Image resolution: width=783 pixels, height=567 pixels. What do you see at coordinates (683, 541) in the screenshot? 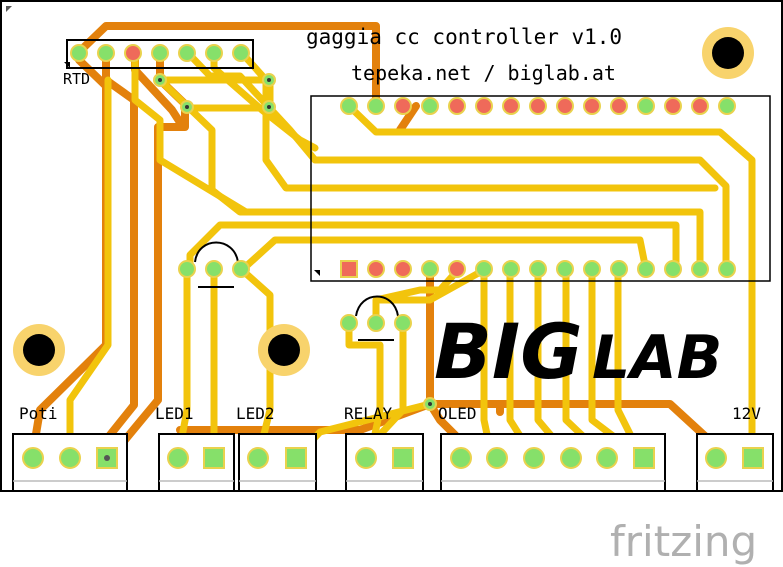
I see `fritzing-brand: fritzing` at bounding box center [683, 541].